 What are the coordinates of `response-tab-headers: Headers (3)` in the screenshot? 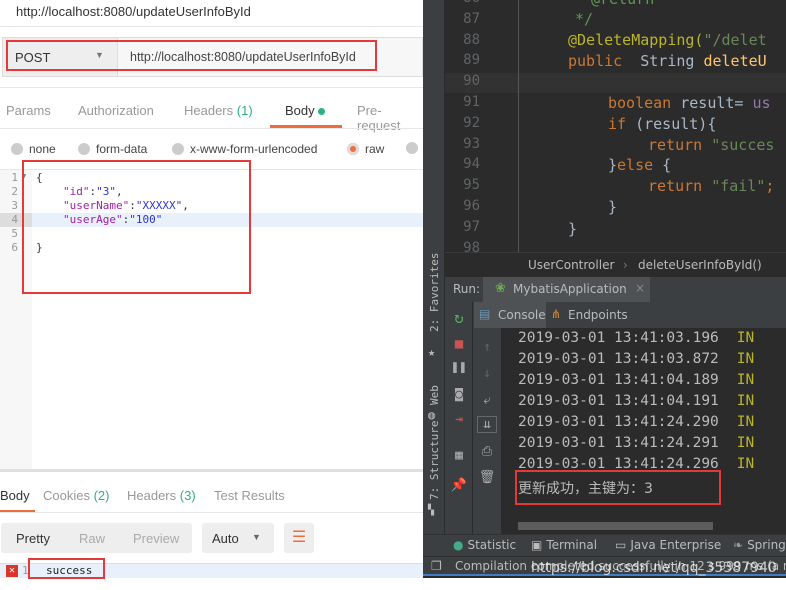 It's located at (161, 495).